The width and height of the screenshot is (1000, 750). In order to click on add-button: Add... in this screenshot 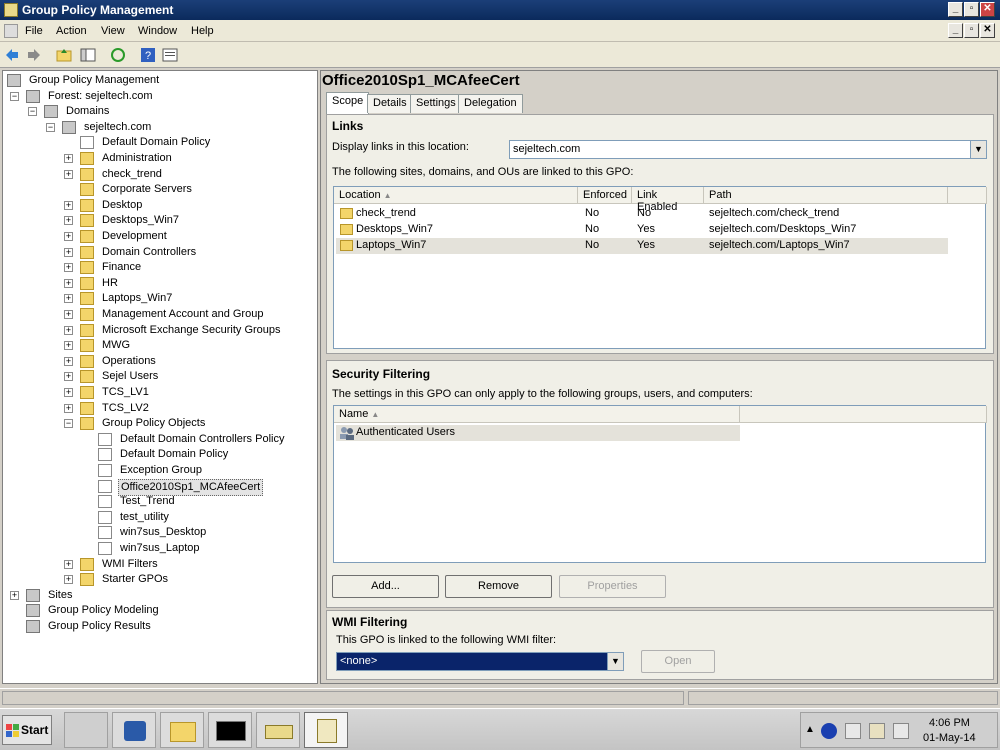, I will do `click(385, 586)`.